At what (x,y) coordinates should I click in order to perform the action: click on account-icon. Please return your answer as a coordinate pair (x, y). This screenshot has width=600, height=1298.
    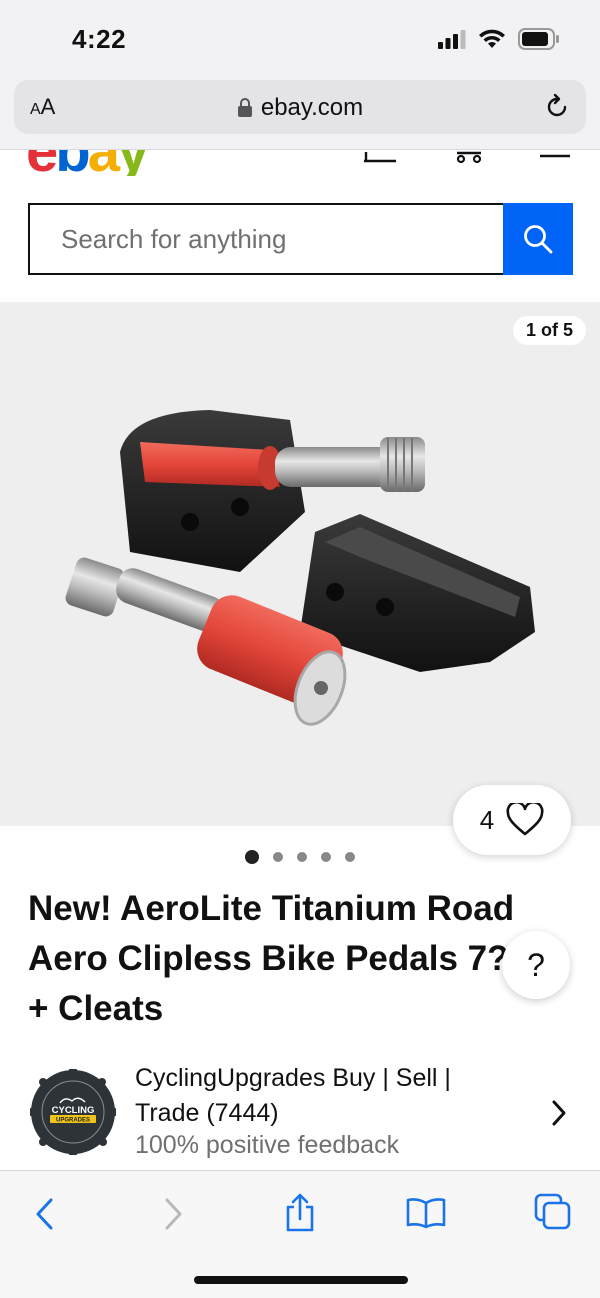
    Looking at the image, I should click on (380, 157).